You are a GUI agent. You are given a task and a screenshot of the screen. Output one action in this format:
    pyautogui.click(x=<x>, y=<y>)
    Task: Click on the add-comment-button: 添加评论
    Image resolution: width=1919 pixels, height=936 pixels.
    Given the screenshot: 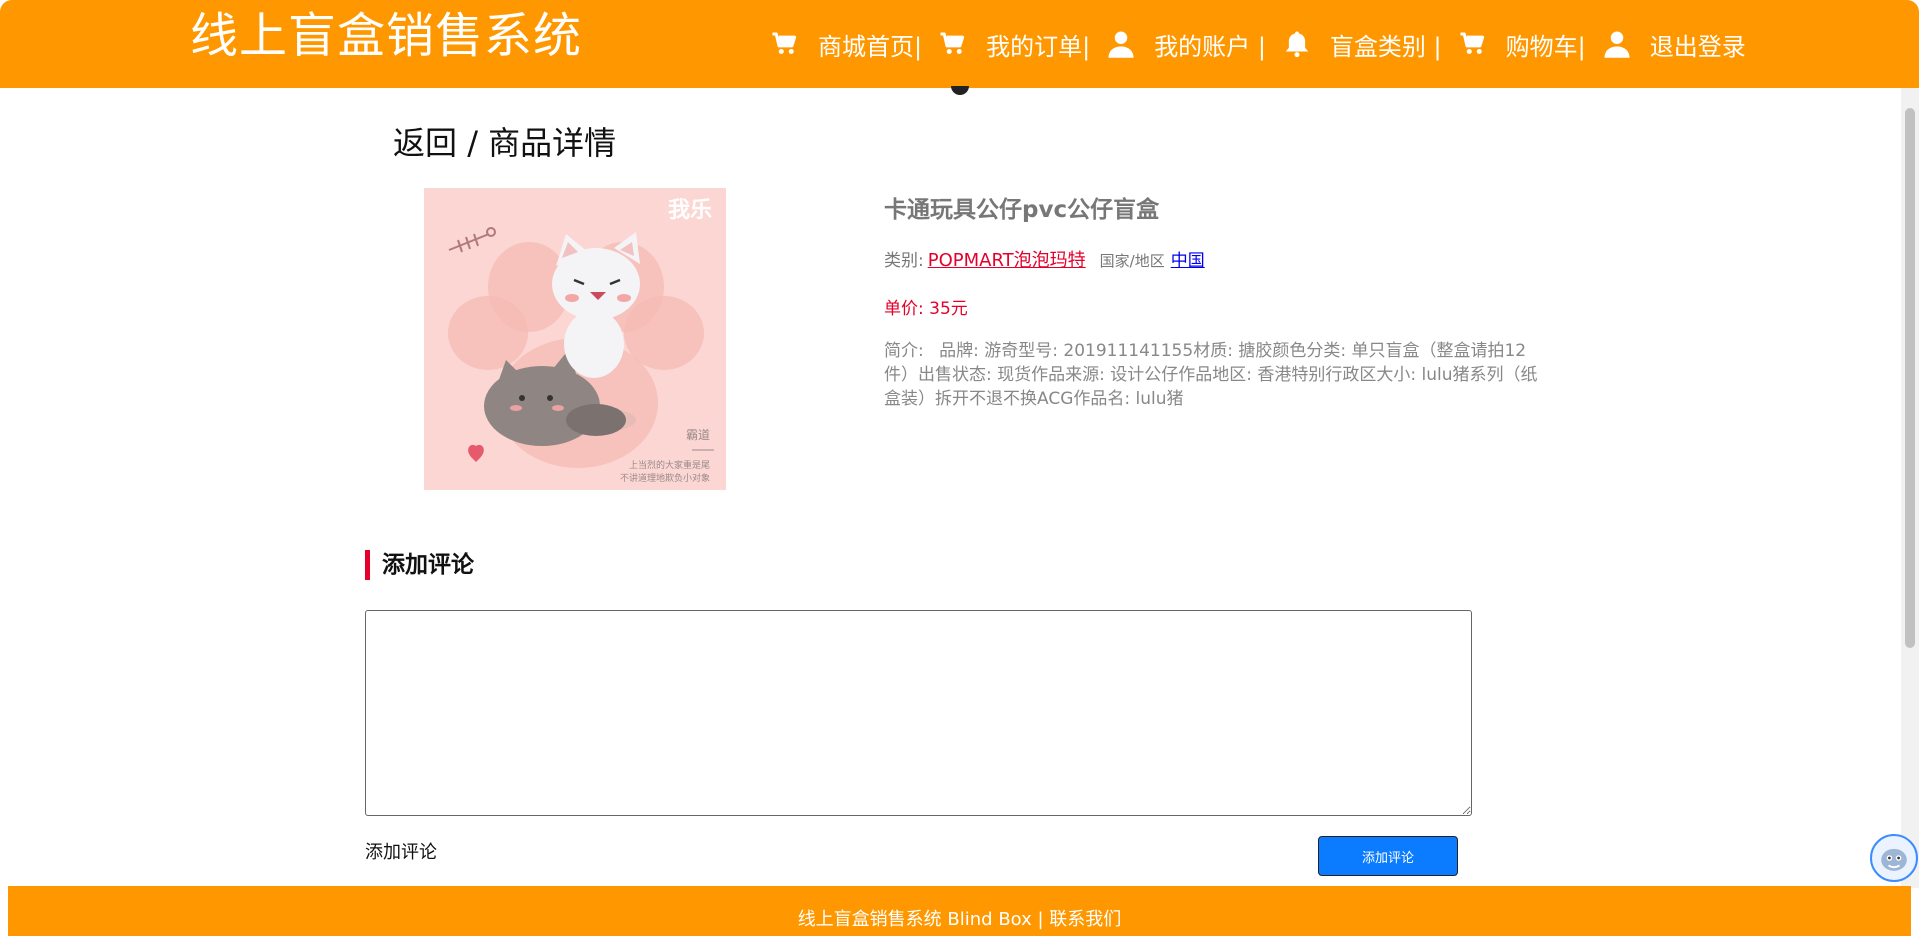 What is the action you would take?
    pyautogui.click(x=1388, y=856)
    